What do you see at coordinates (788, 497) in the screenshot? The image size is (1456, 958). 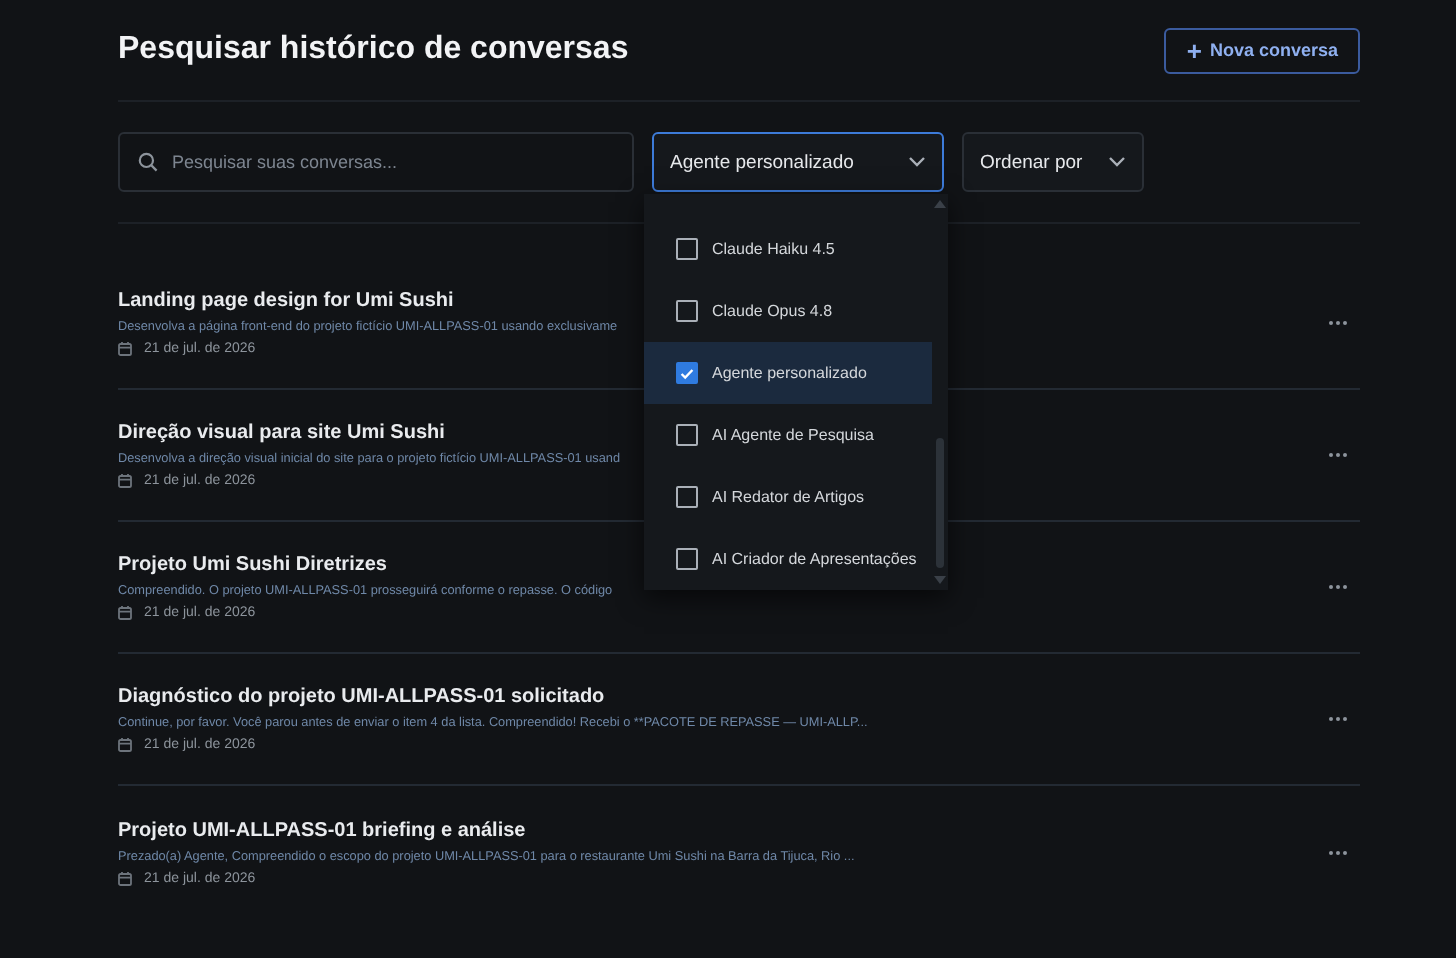 I see `agent-option: AI Redator de Artigos` at bounding box center [788, 497].